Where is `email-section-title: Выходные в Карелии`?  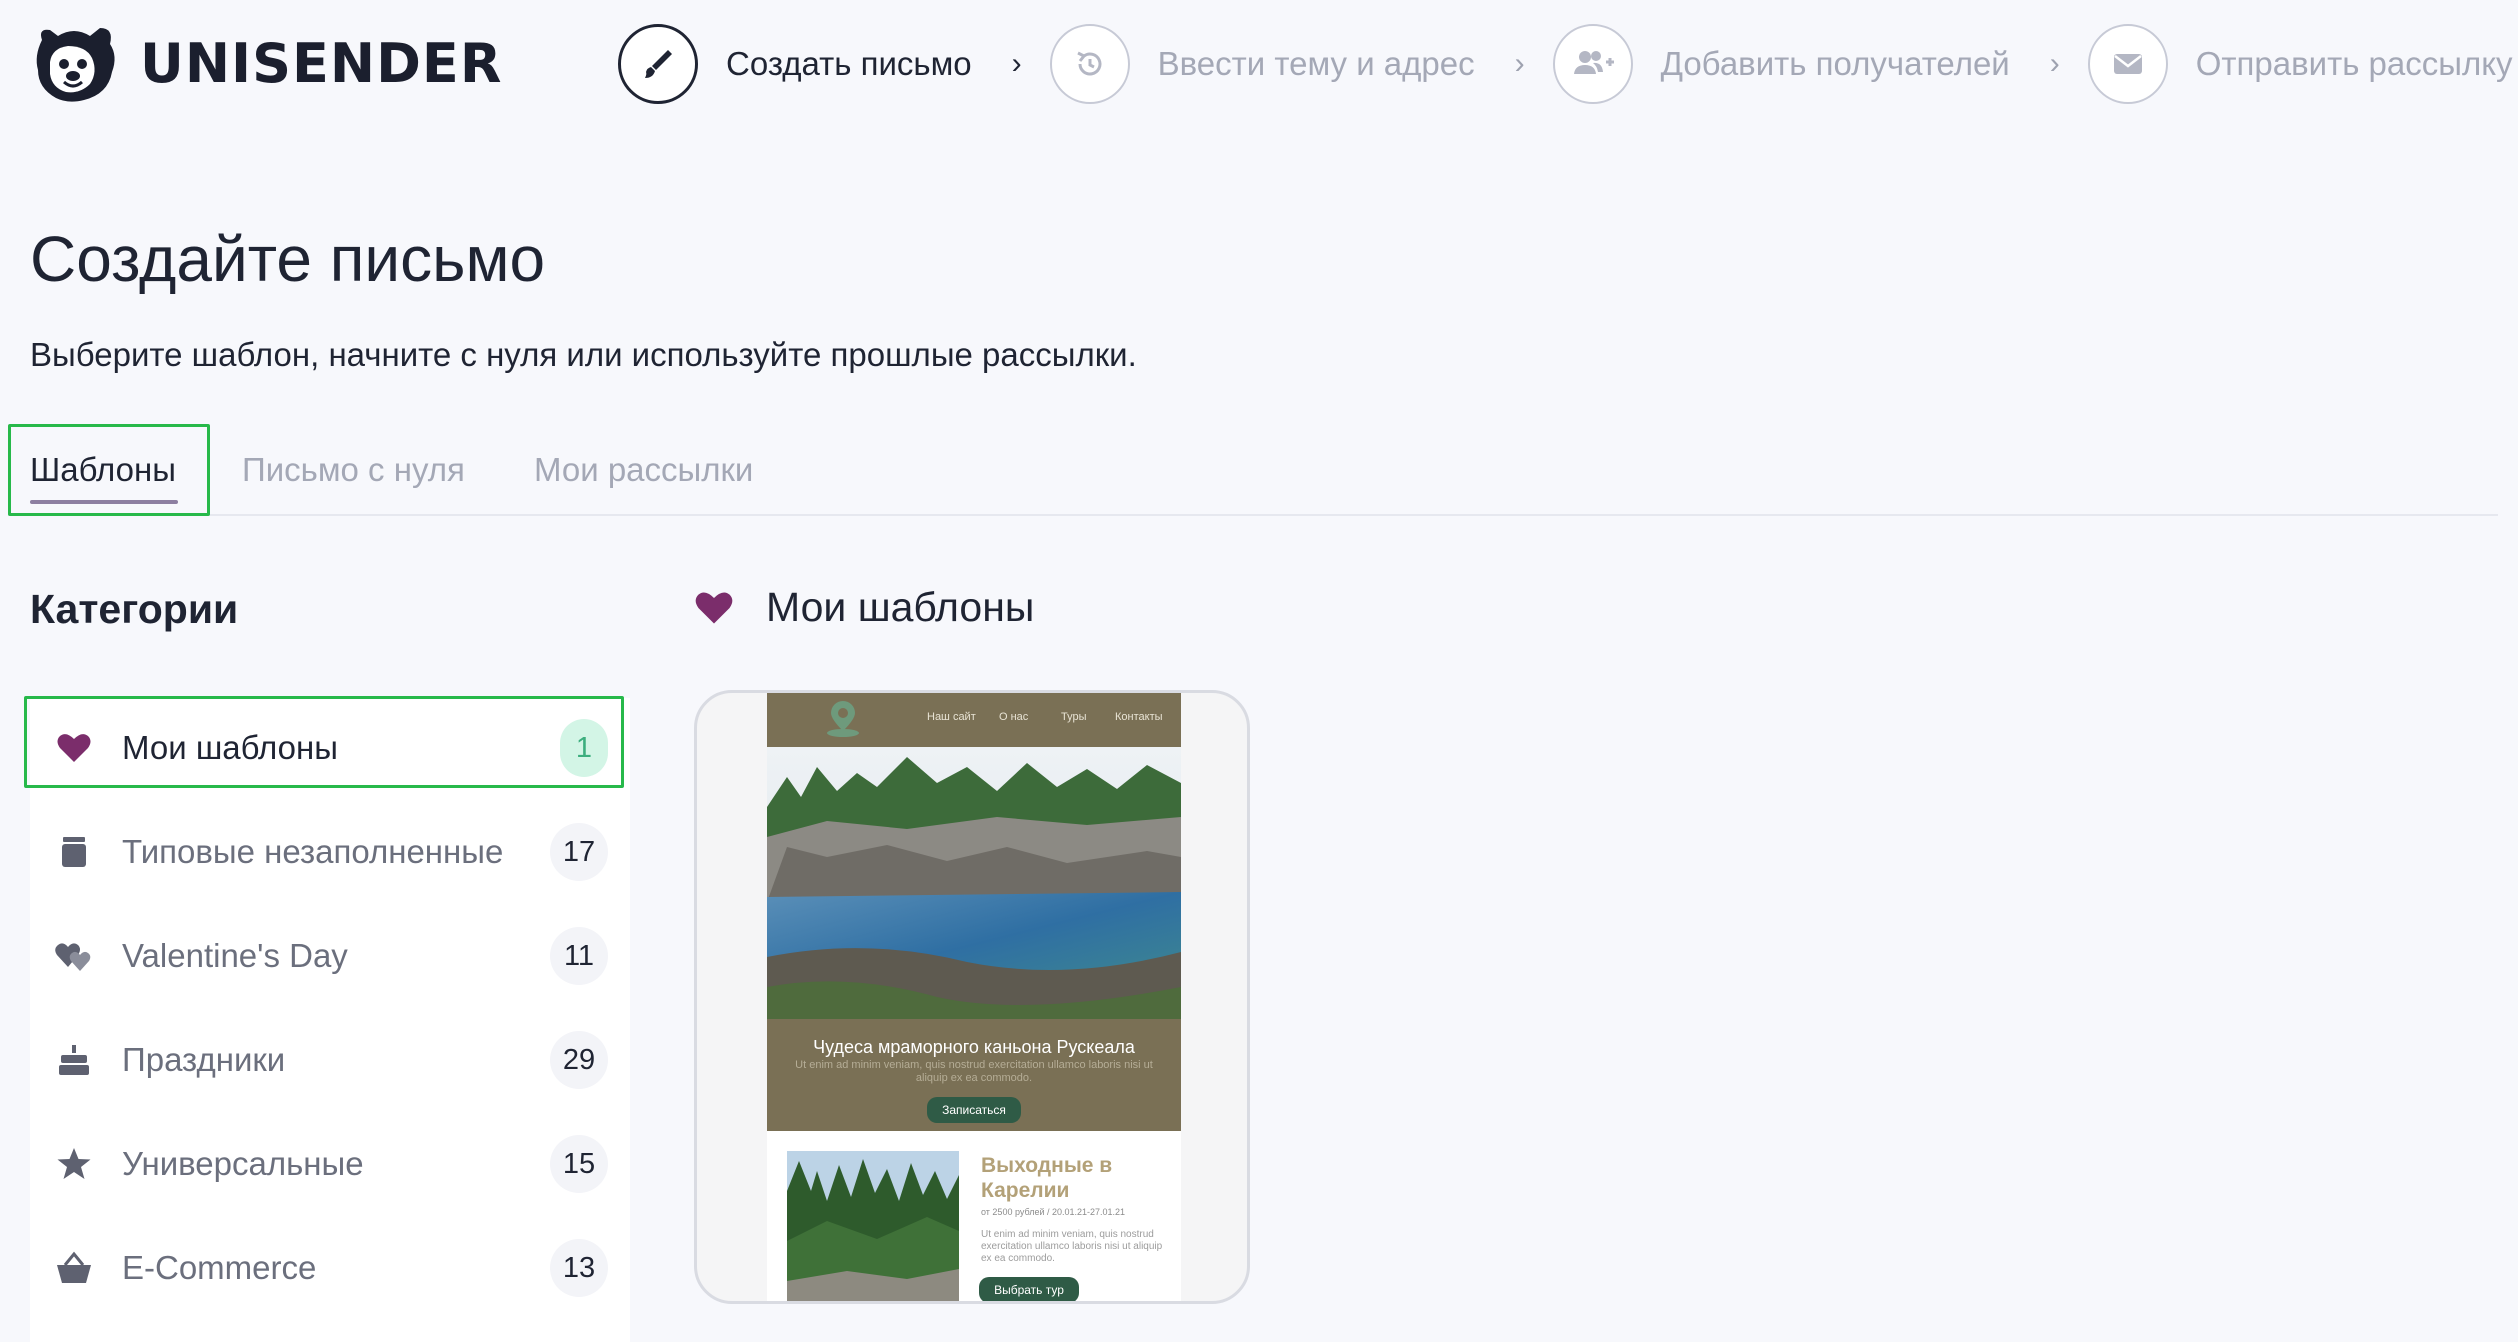 email-section-title: Выходные в Карелии is located at coordinates (1047, 1178).